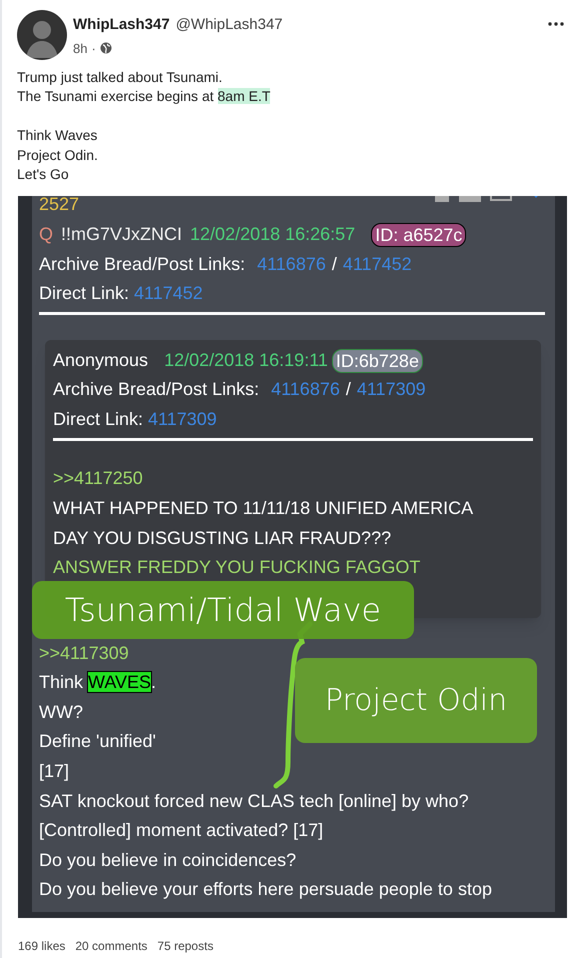 The height and width of the screenshot is (958, 582). What do you see at coordinates (229, 25) in the screenshot?
I see `author-handle: @WhipLash347` at bounding box center [229, 25].